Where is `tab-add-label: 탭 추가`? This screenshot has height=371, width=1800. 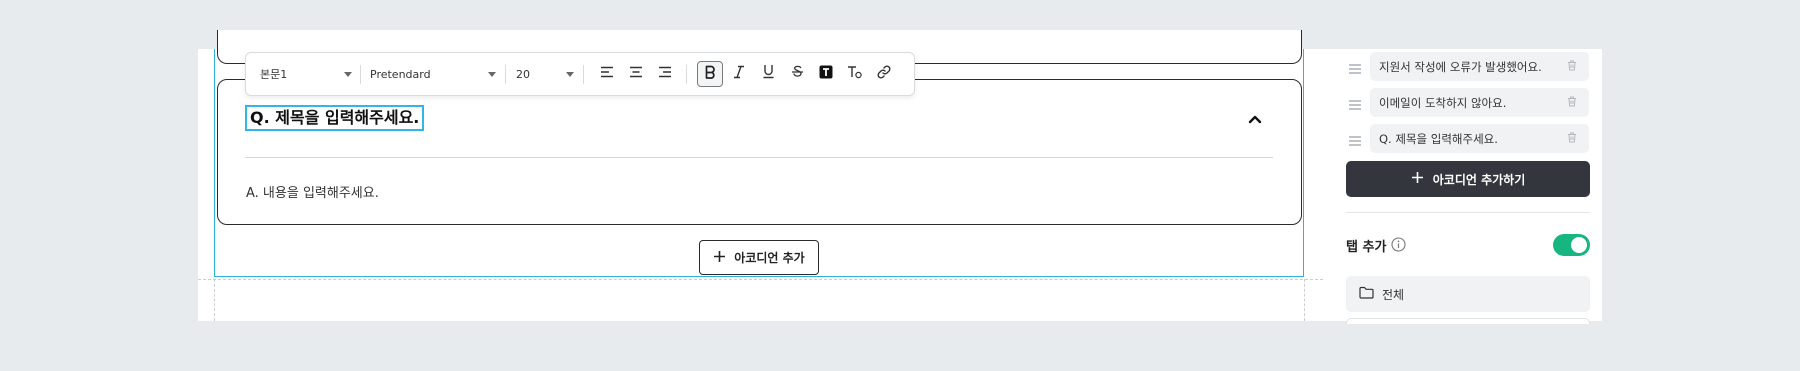
tab-add-label: 탭 추가 is located at coordinates (1366, 247).